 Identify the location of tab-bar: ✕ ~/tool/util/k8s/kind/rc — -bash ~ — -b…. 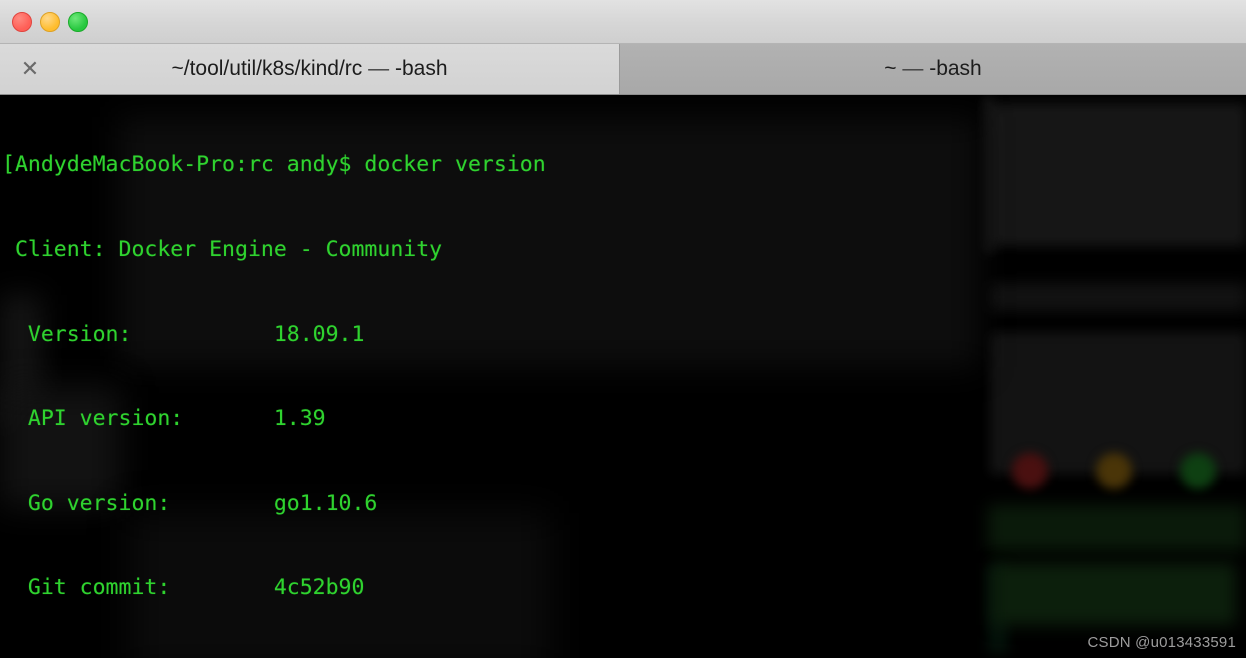
(623, 69).